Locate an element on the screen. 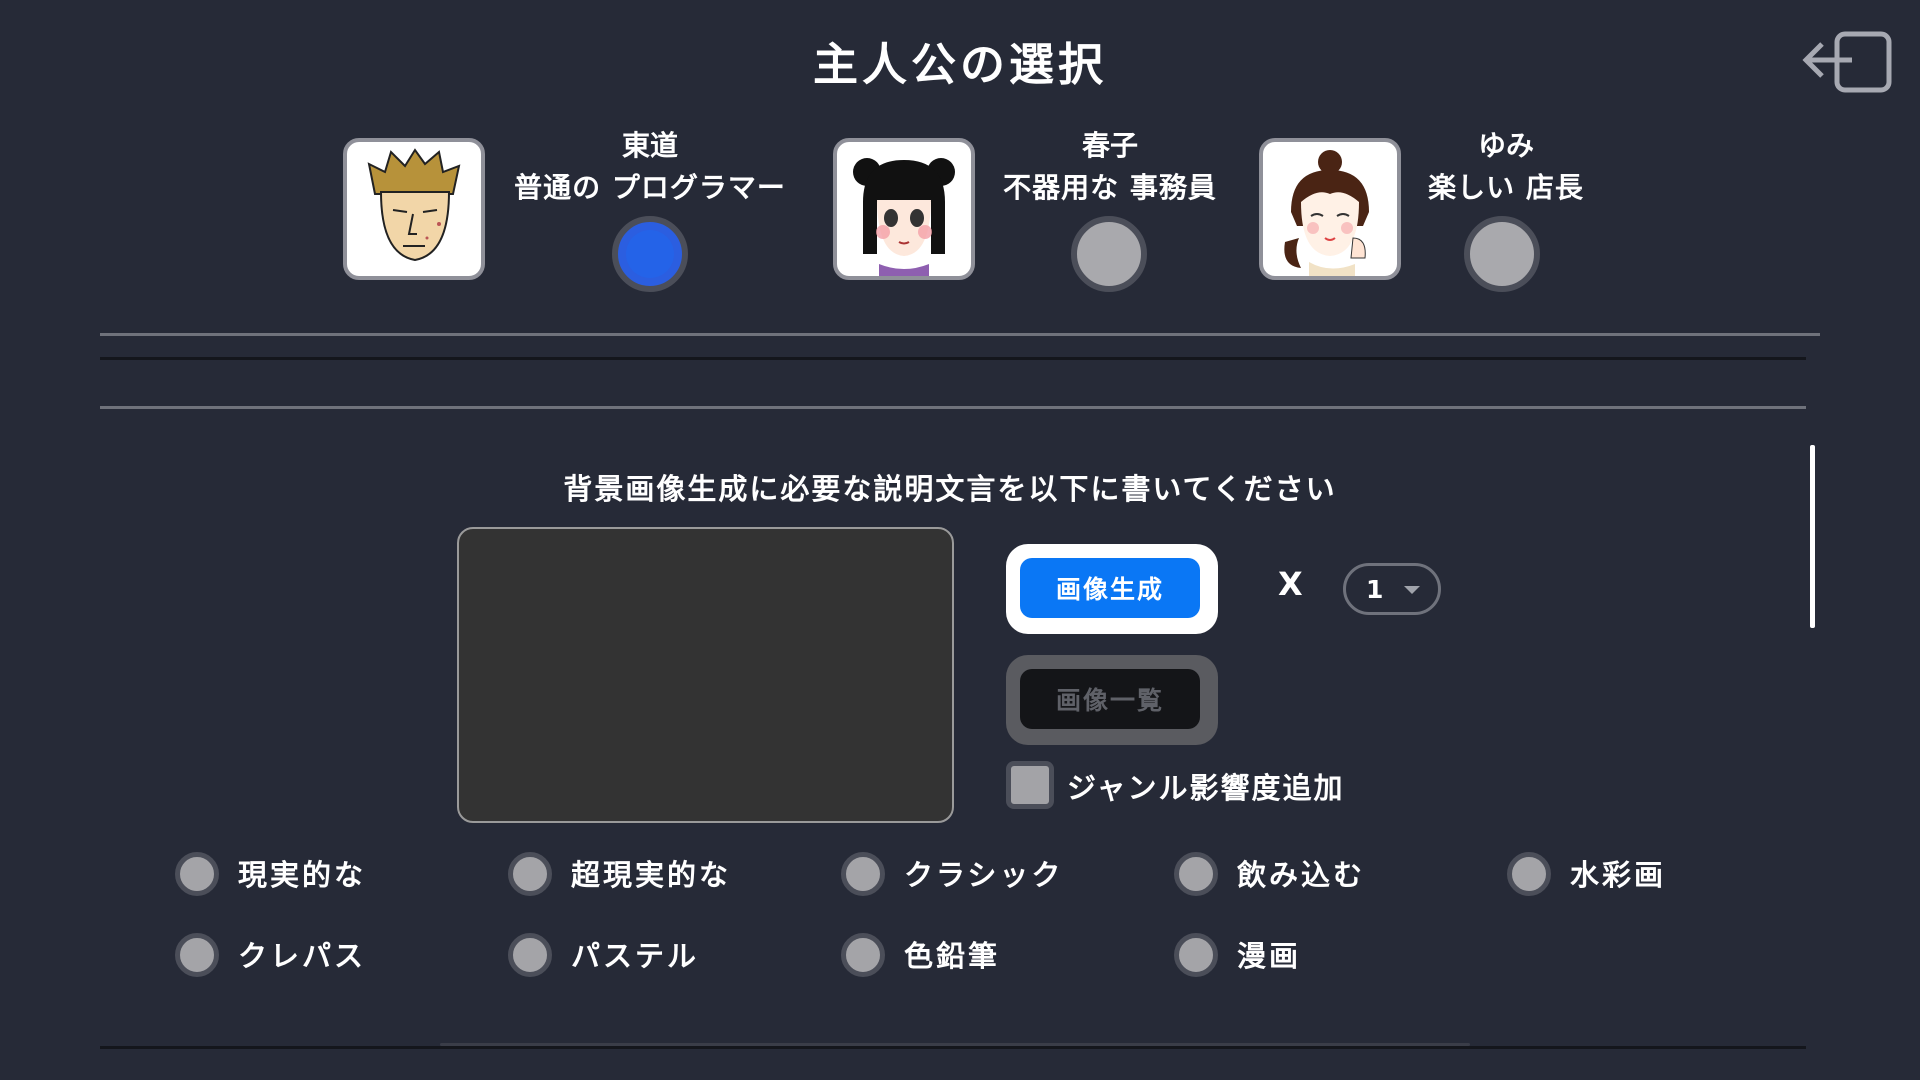  style-radio-crayon is located at coordinates (197, 955).